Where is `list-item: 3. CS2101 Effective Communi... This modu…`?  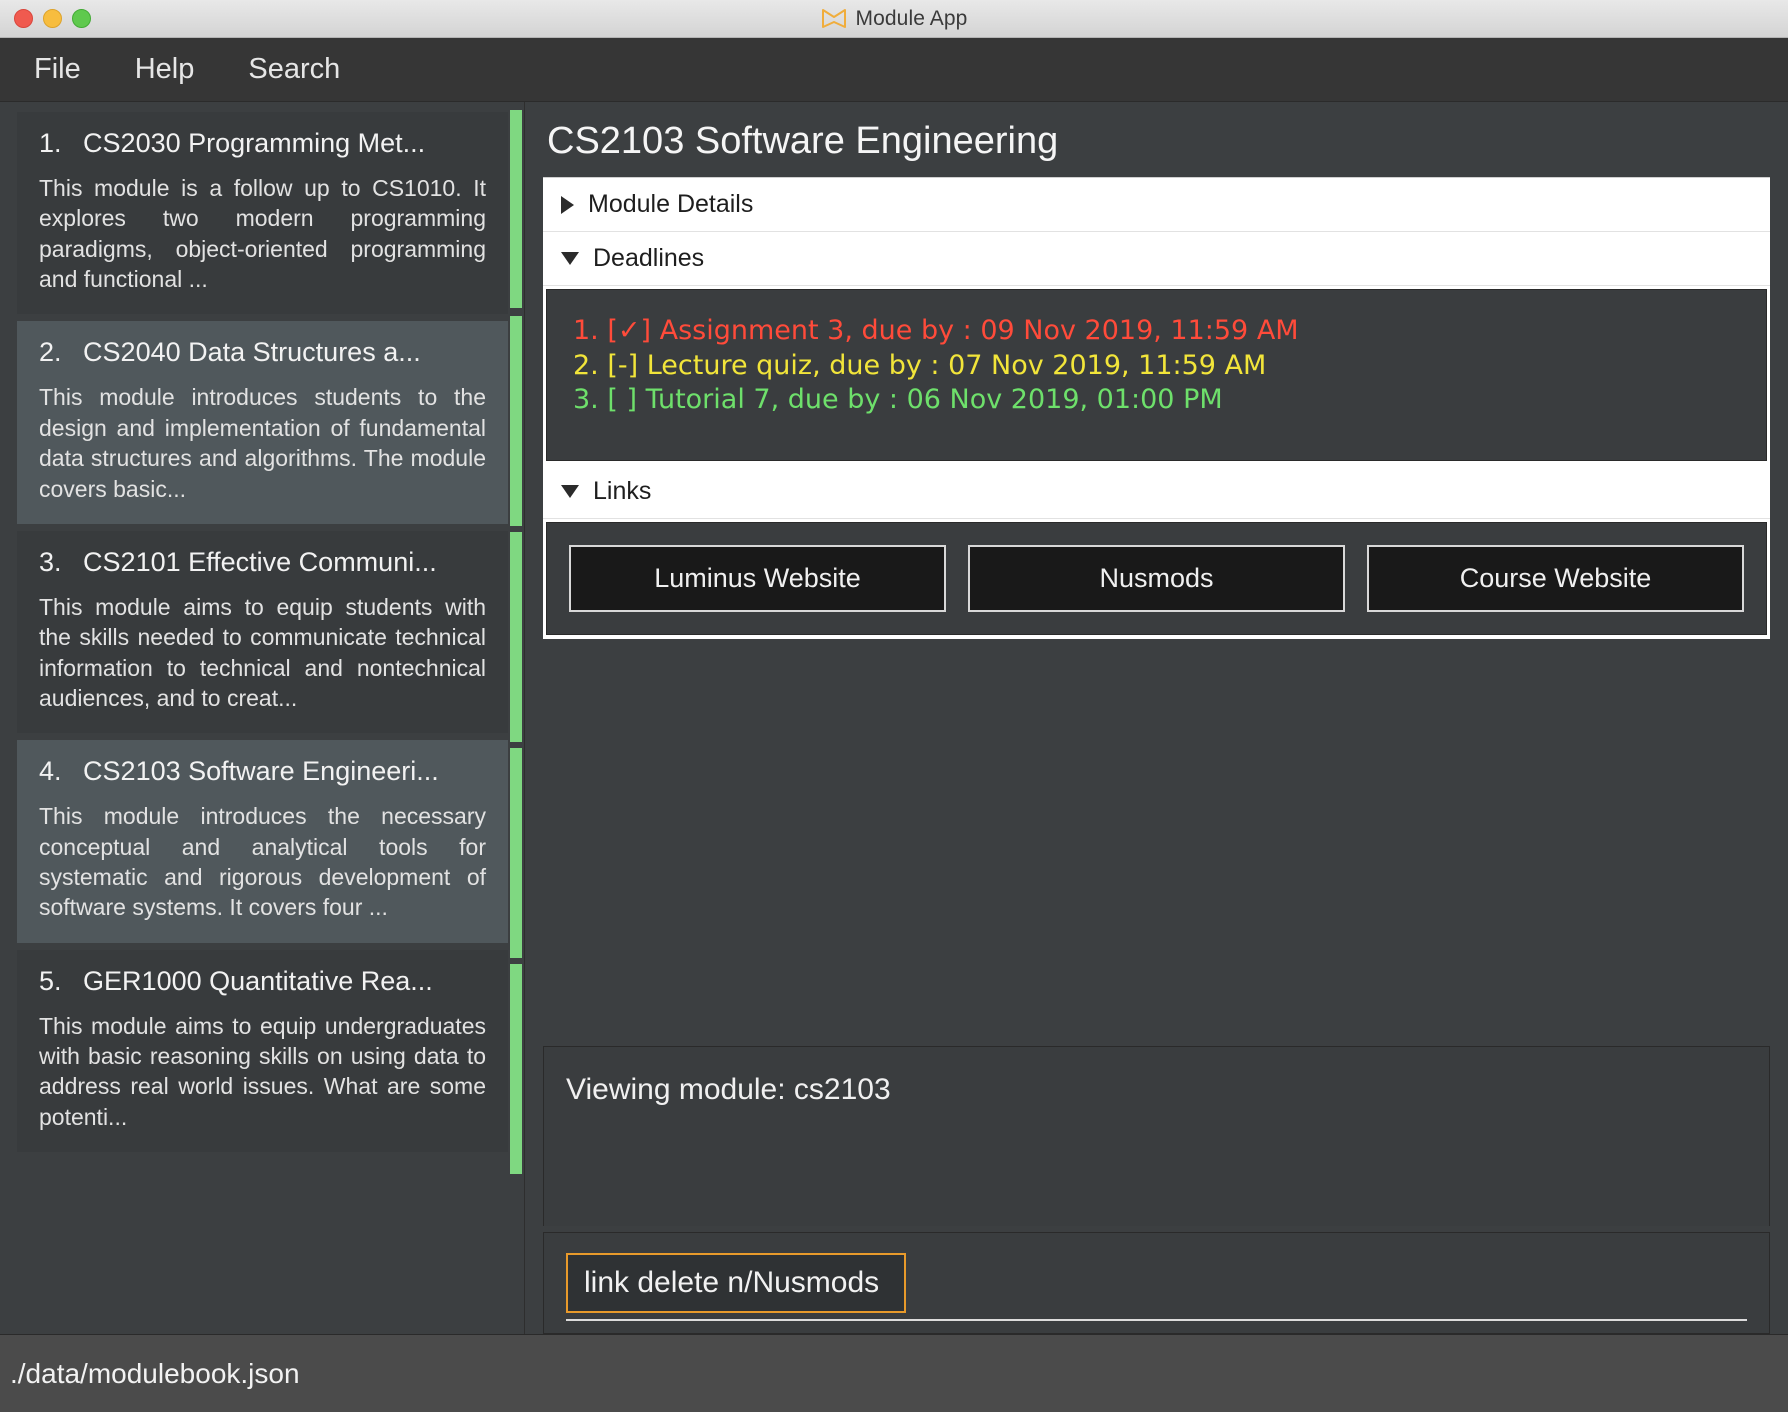
list-item: 3. CS2101 Effective Communi... This modu… is located at coordinates (262, 632).